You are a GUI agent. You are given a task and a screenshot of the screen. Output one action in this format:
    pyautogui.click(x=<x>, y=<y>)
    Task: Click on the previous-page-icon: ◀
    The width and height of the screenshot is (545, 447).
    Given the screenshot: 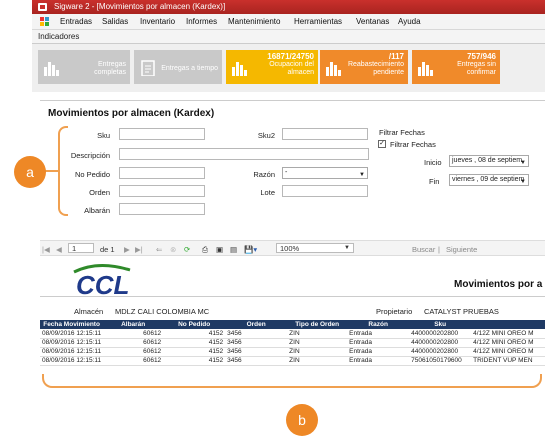 What is the action you would take?
    pyautogui.click(x=59, y=249)
    